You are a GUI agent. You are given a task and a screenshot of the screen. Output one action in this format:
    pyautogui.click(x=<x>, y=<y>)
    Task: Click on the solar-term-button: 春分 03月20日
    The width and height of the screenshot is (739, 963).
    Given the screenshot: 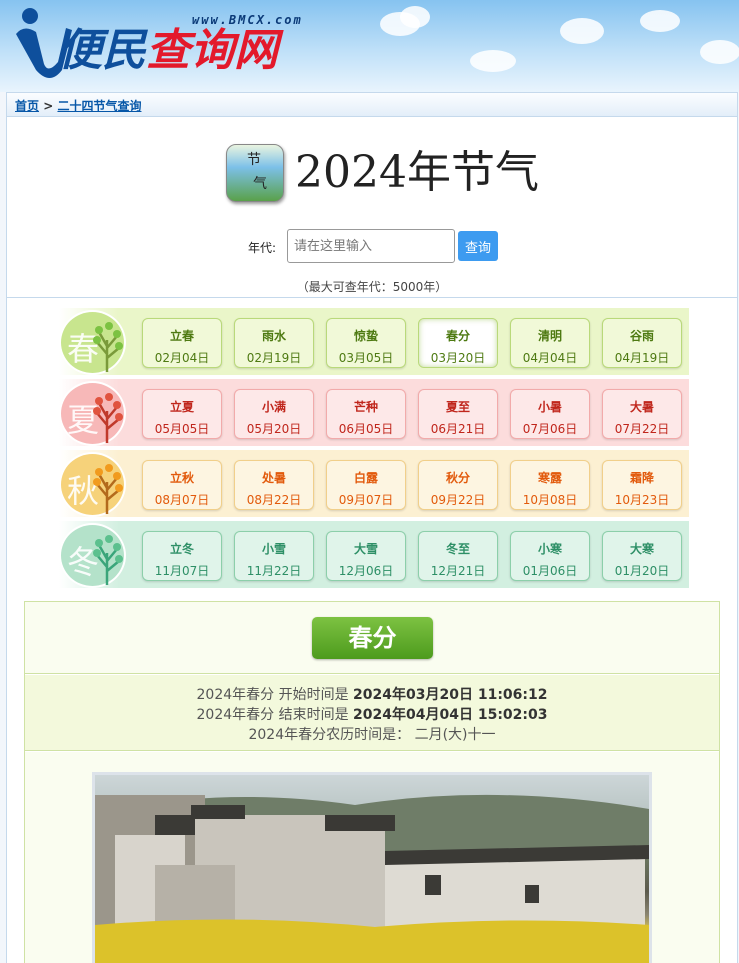 What is the action you would take?
    pyautogui.click(x=458, y=343)
    